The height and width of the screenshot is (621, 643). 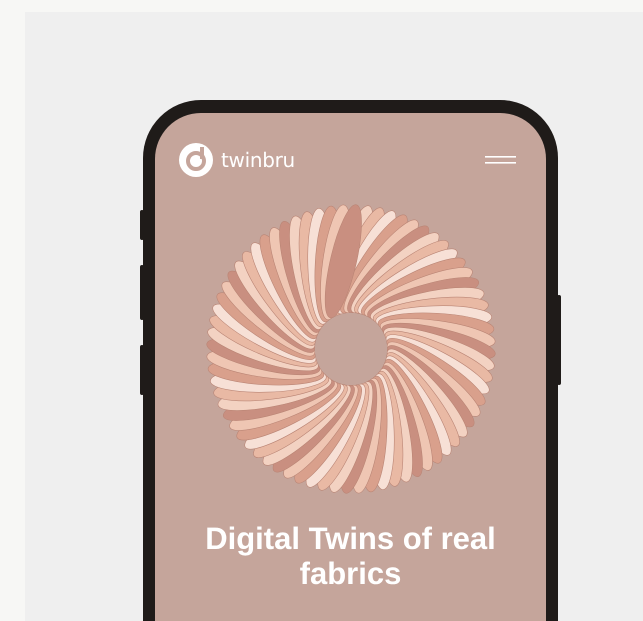 I want to click on headline: Digital Twins of real fabrics, so click(x=350, y=556).